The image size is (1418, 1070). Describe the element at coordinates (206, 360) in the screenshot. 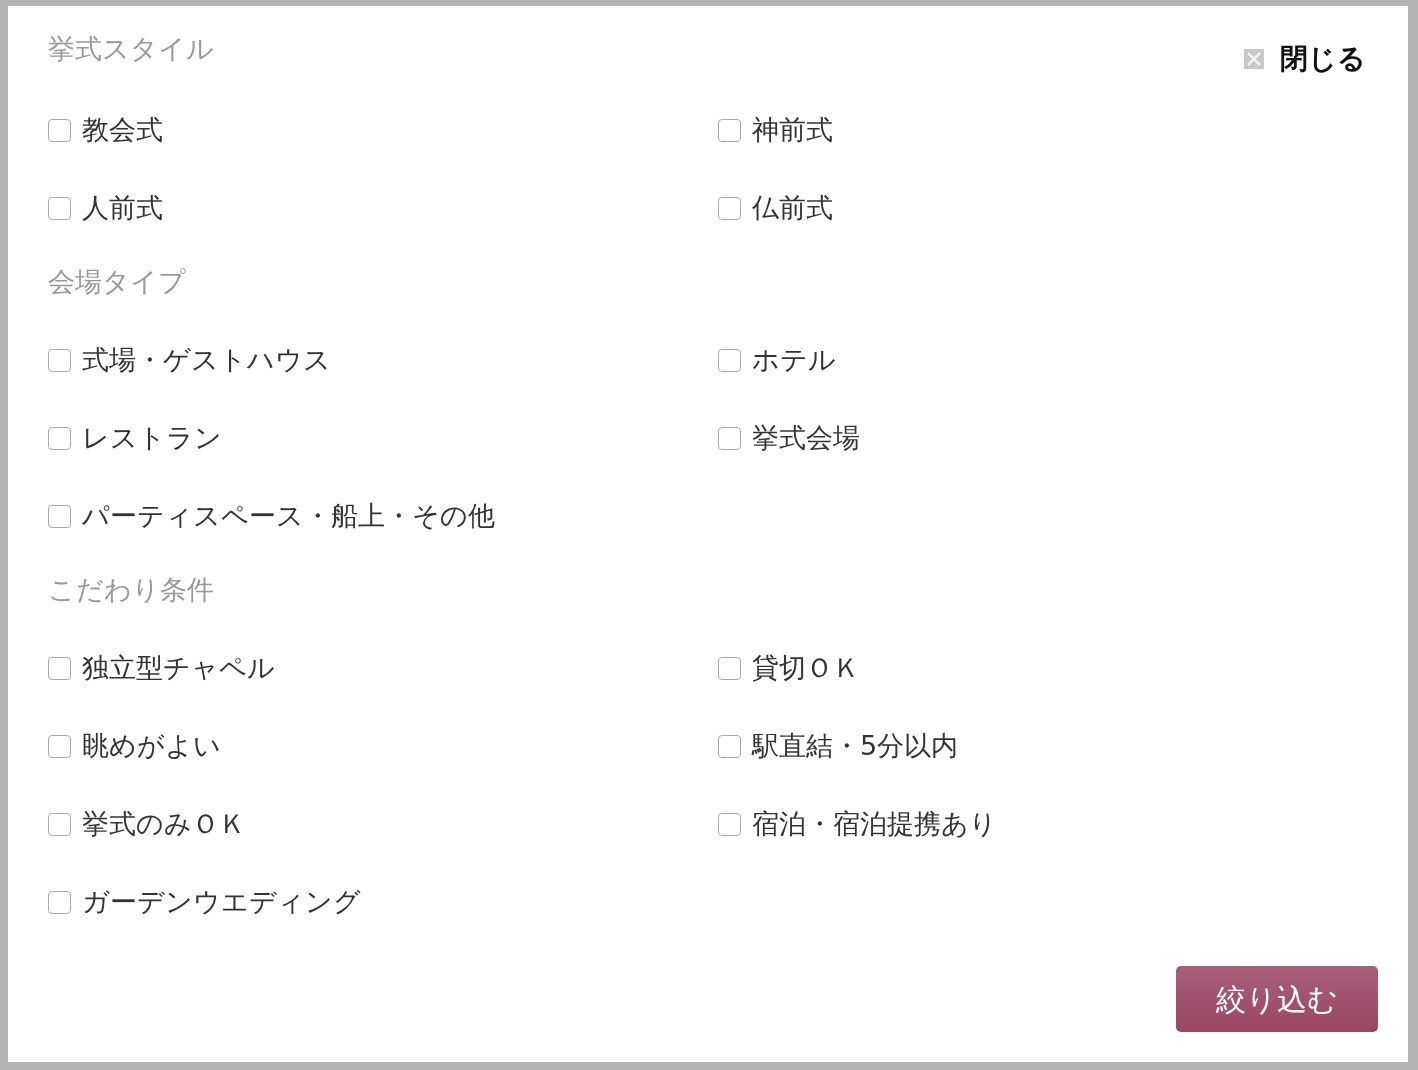

I see `checkbox-label: 式場・ゲストハウス` at that location.